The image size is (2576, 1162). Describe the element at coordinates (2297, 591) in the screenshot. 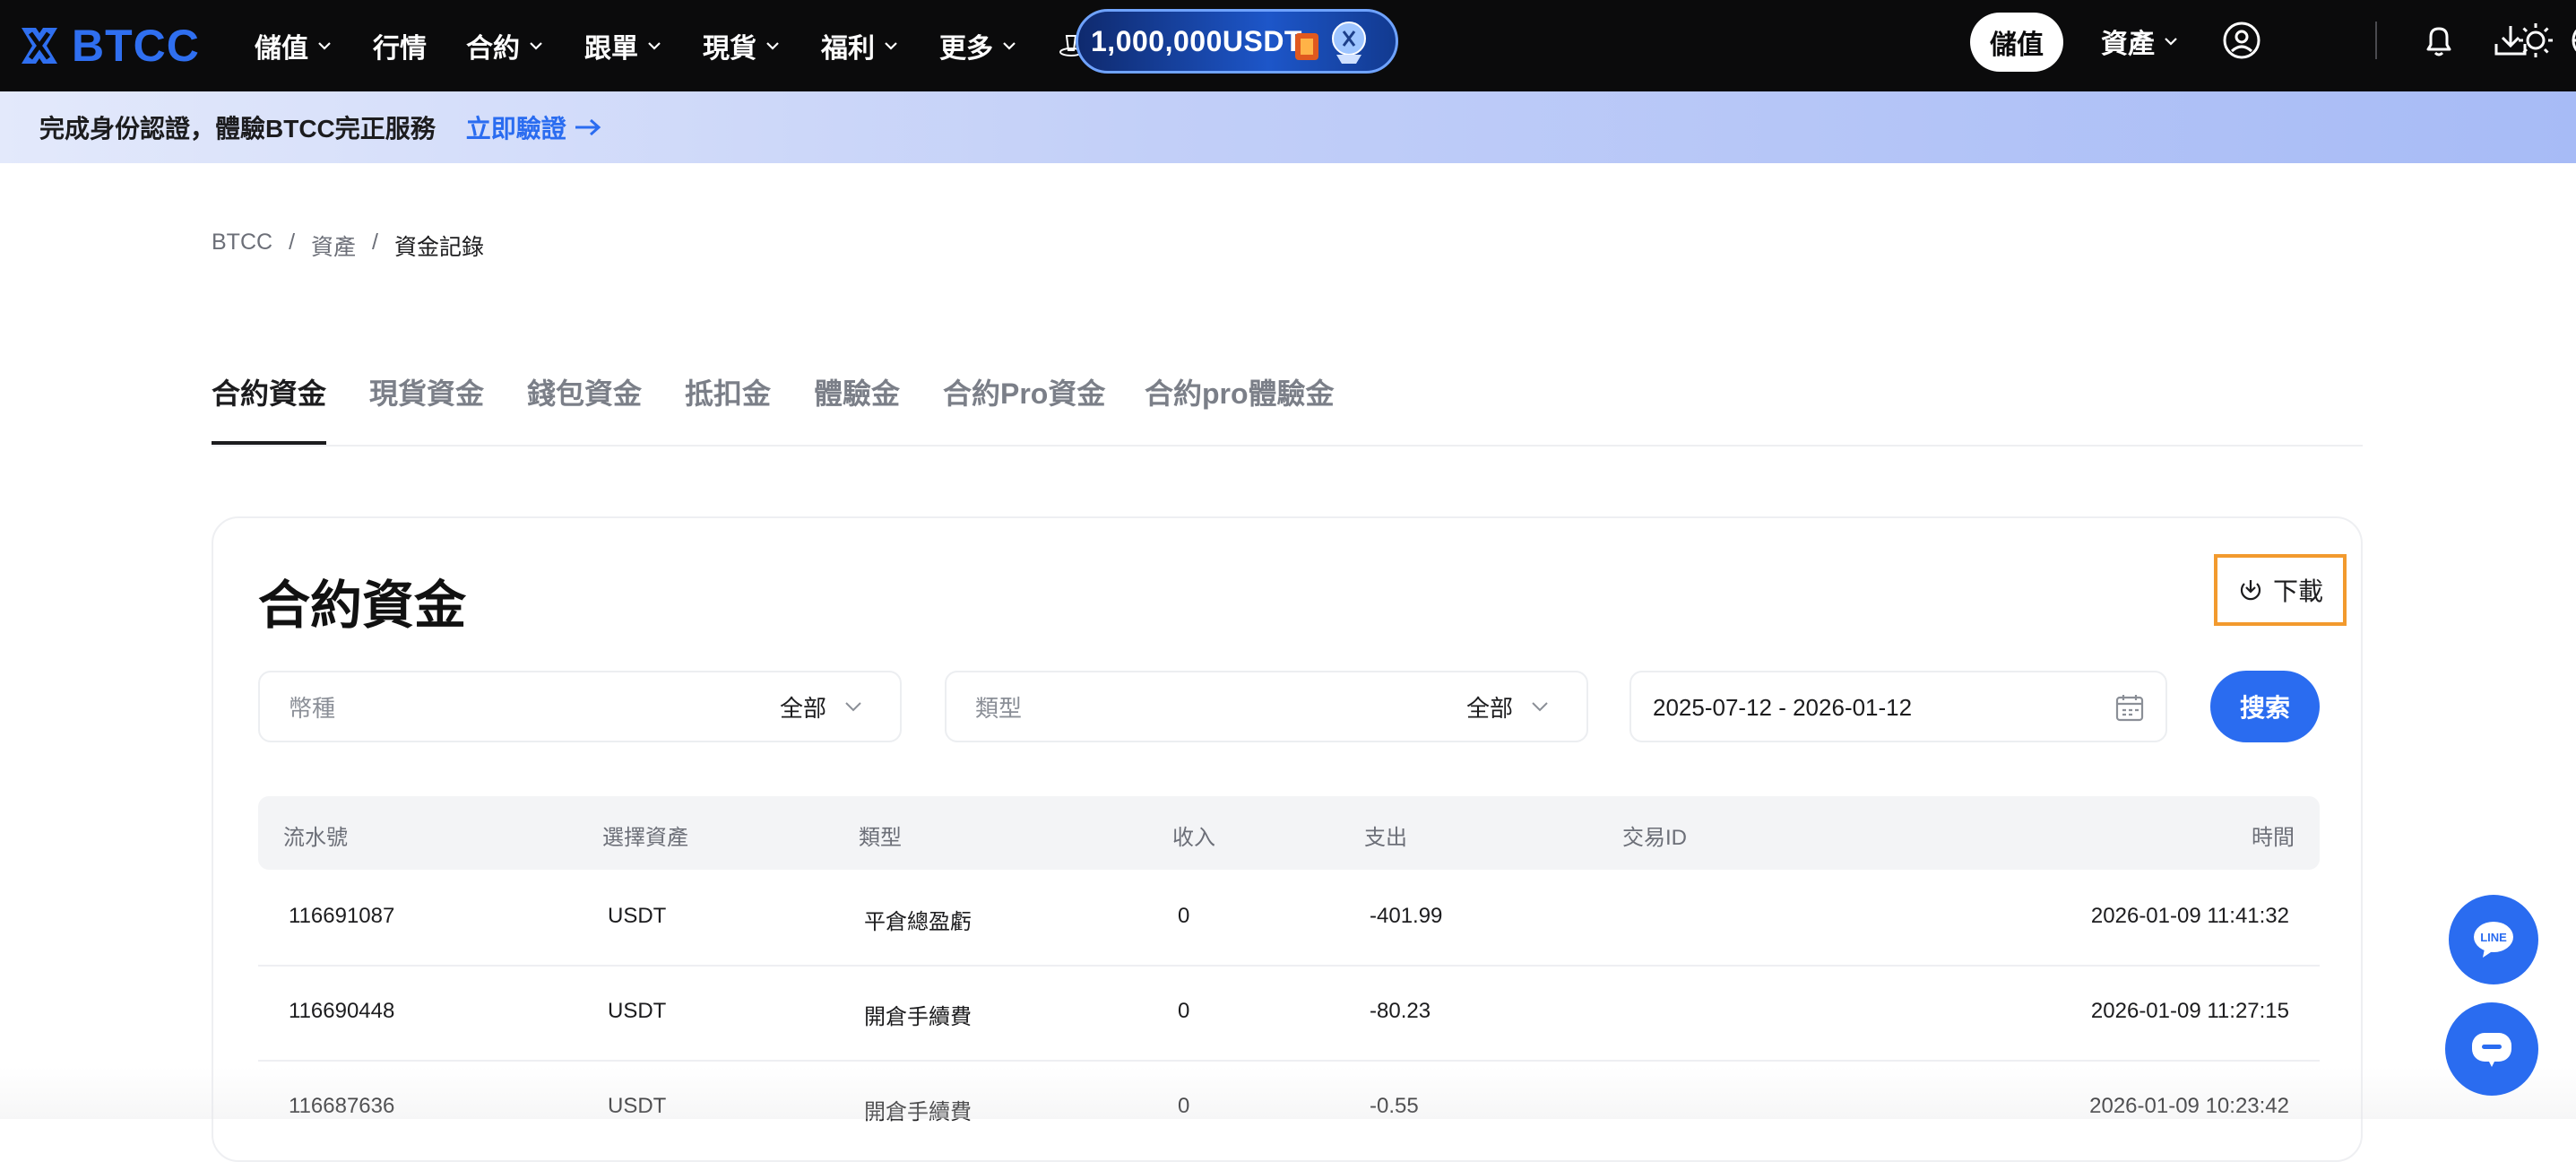

I see `download-label: 下載` at that location.